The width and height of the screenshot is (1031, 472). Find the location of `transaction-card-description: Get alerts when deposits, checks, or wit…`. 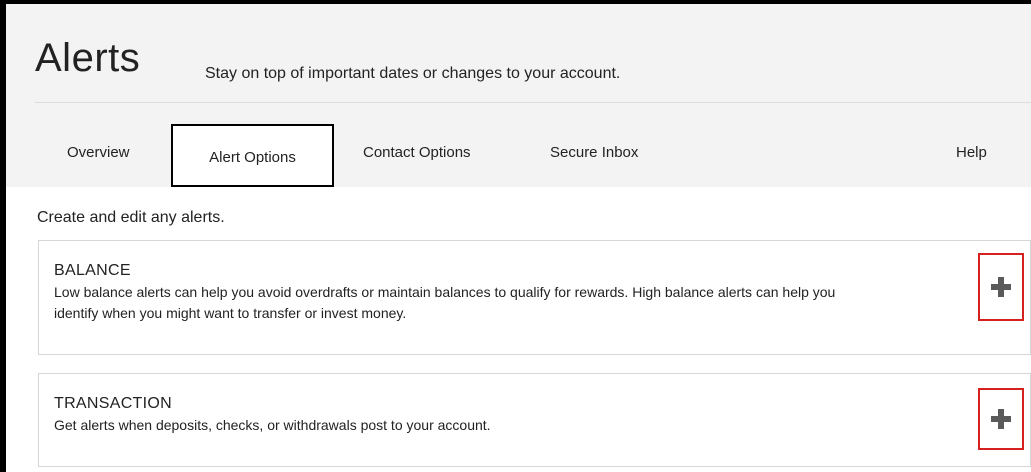

transaction-card-description: Get alerts when deposits, checks, or wit… is located at coordinates (272, 425).